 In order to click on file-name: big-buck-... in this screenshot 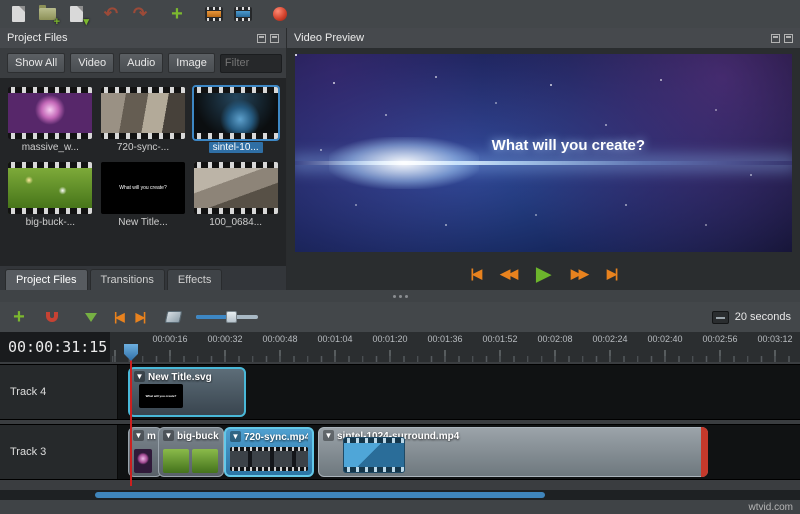, I will do `click(50, 222)`.